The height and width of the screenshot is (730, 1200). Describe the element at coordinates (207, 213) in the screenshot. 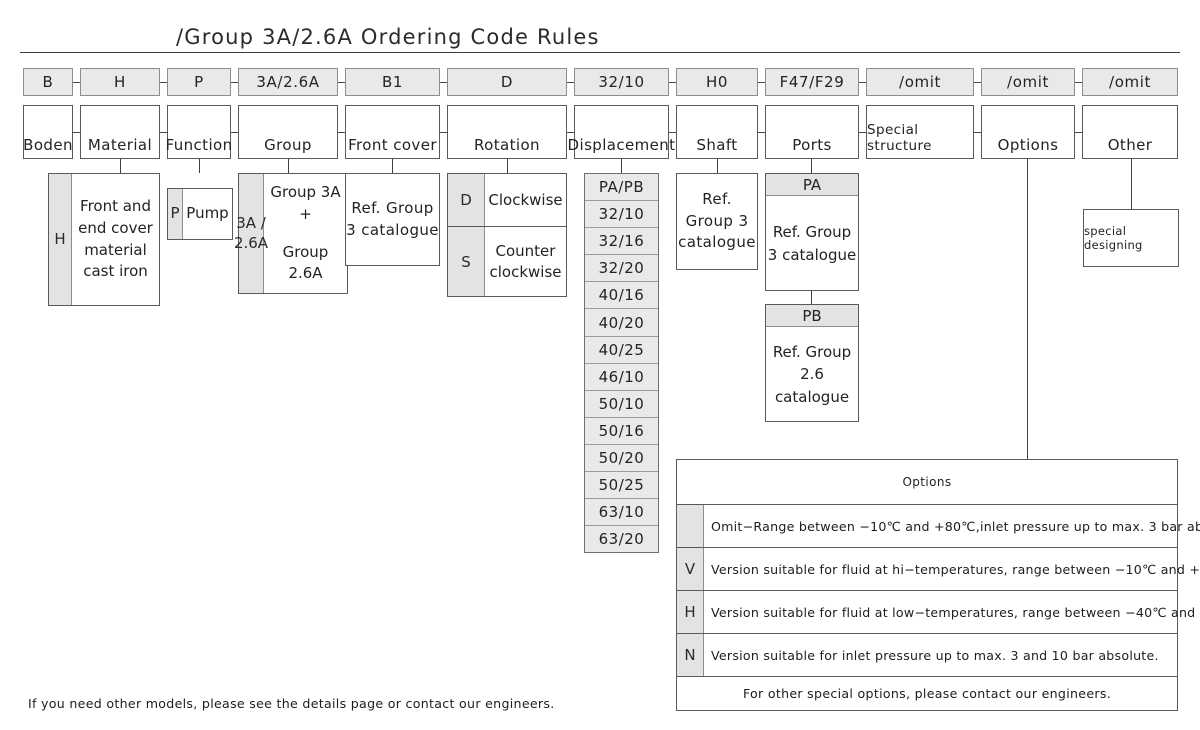

I see `function-description: Pump` at that location.